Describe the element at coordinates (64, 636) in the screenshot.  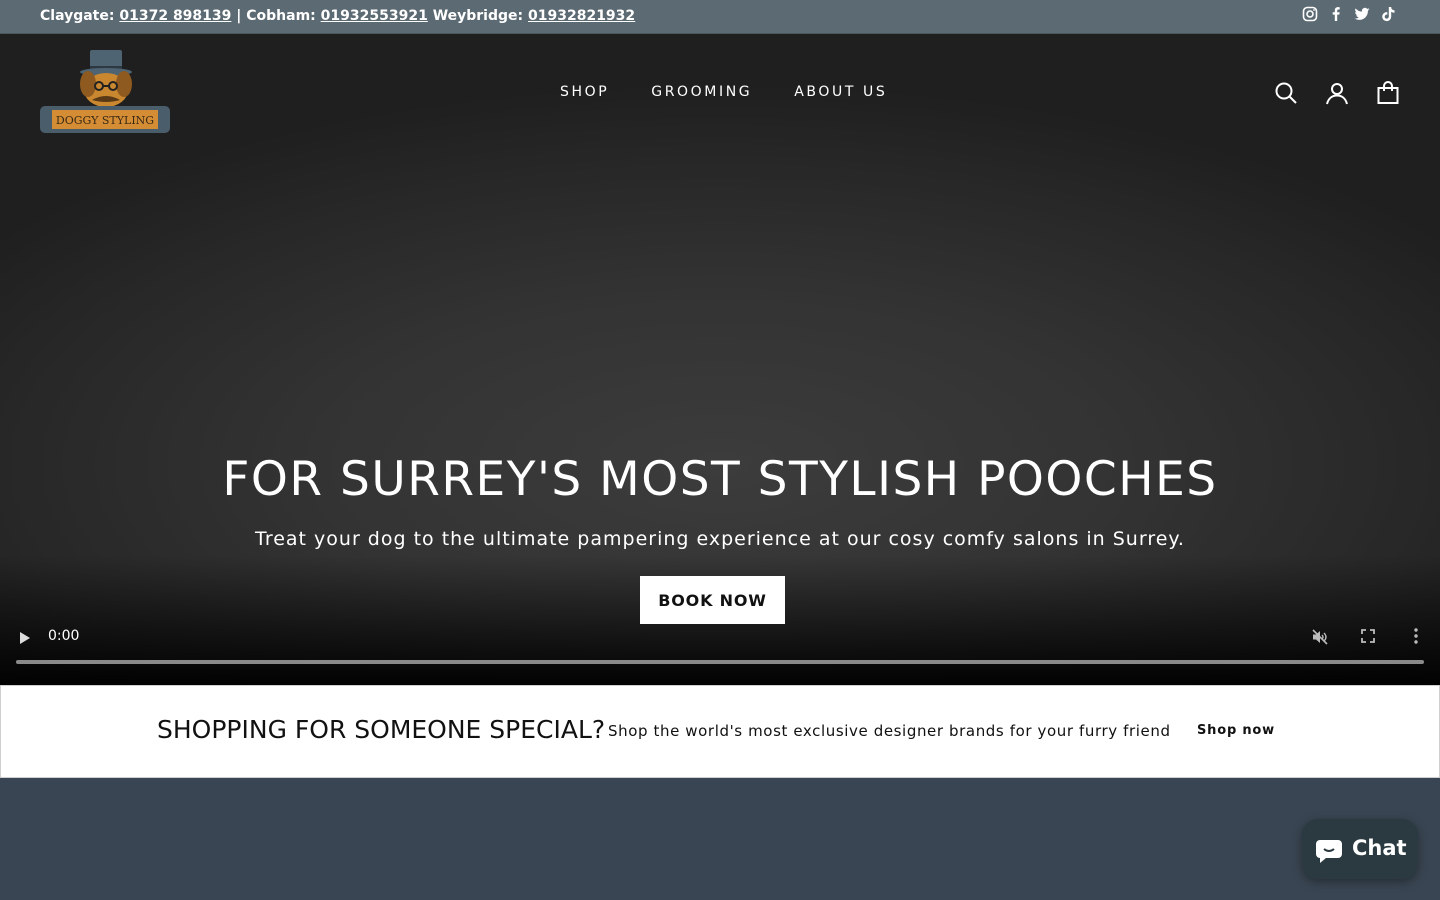
I see `video-time: 0:00` at that location.